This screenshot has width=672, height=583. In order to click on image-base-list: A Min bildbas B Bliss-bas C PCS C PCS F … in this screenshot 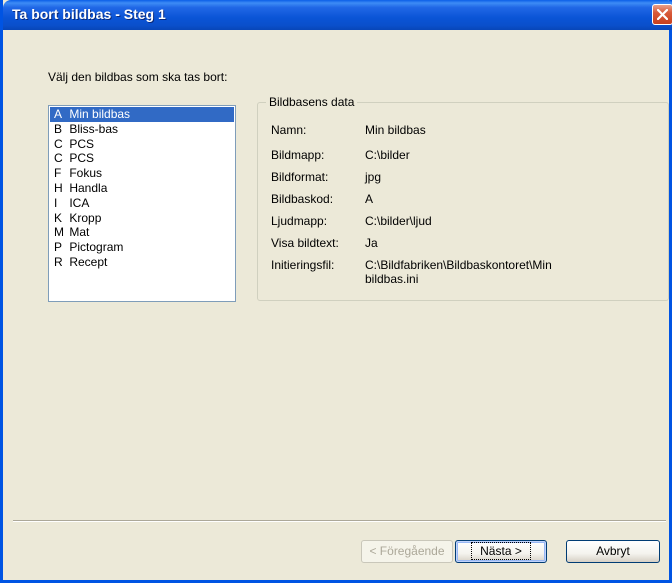, I will do `click(142, 203)`.